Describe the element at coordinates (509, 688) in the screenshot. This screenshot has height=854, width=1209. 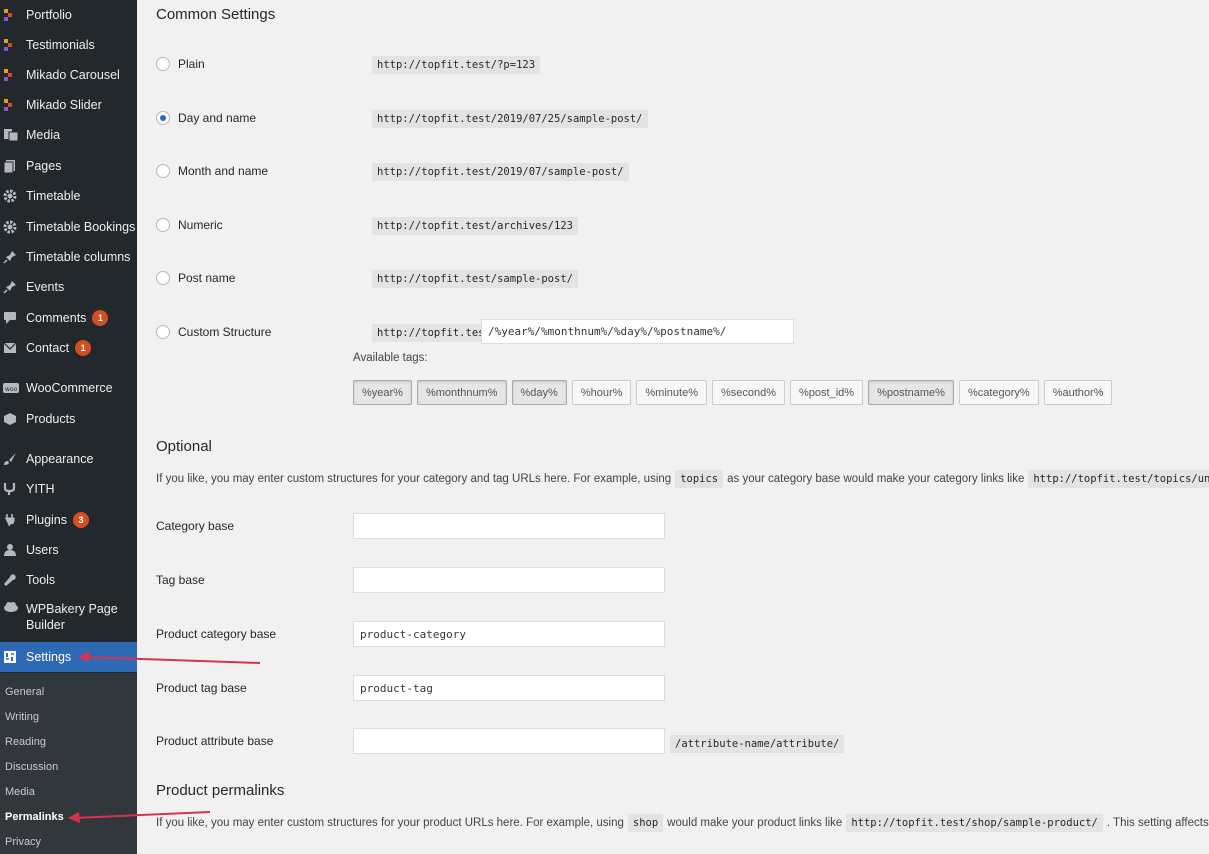
I see `product-tag-base-input` at that location.